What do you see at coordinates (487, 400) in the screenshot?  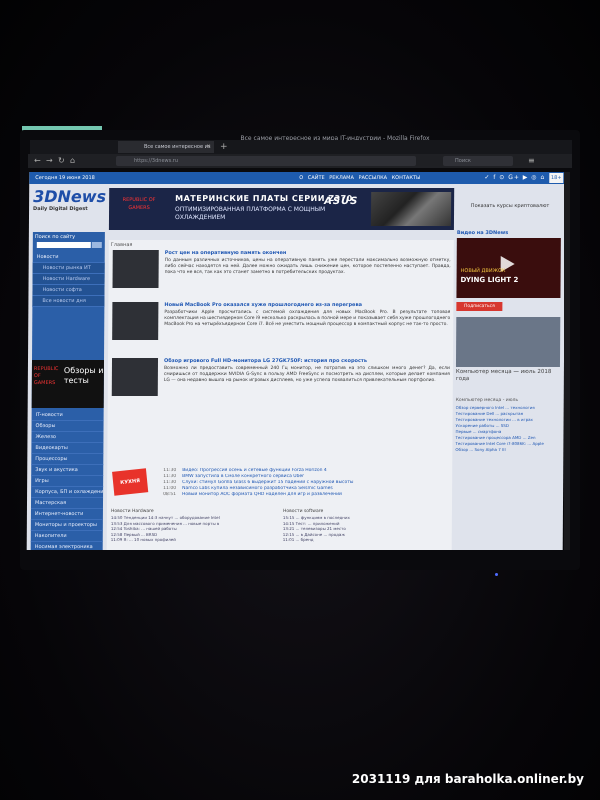 I see `related-head: Компьютер месяца - июль` at bounding box center [487, 400].